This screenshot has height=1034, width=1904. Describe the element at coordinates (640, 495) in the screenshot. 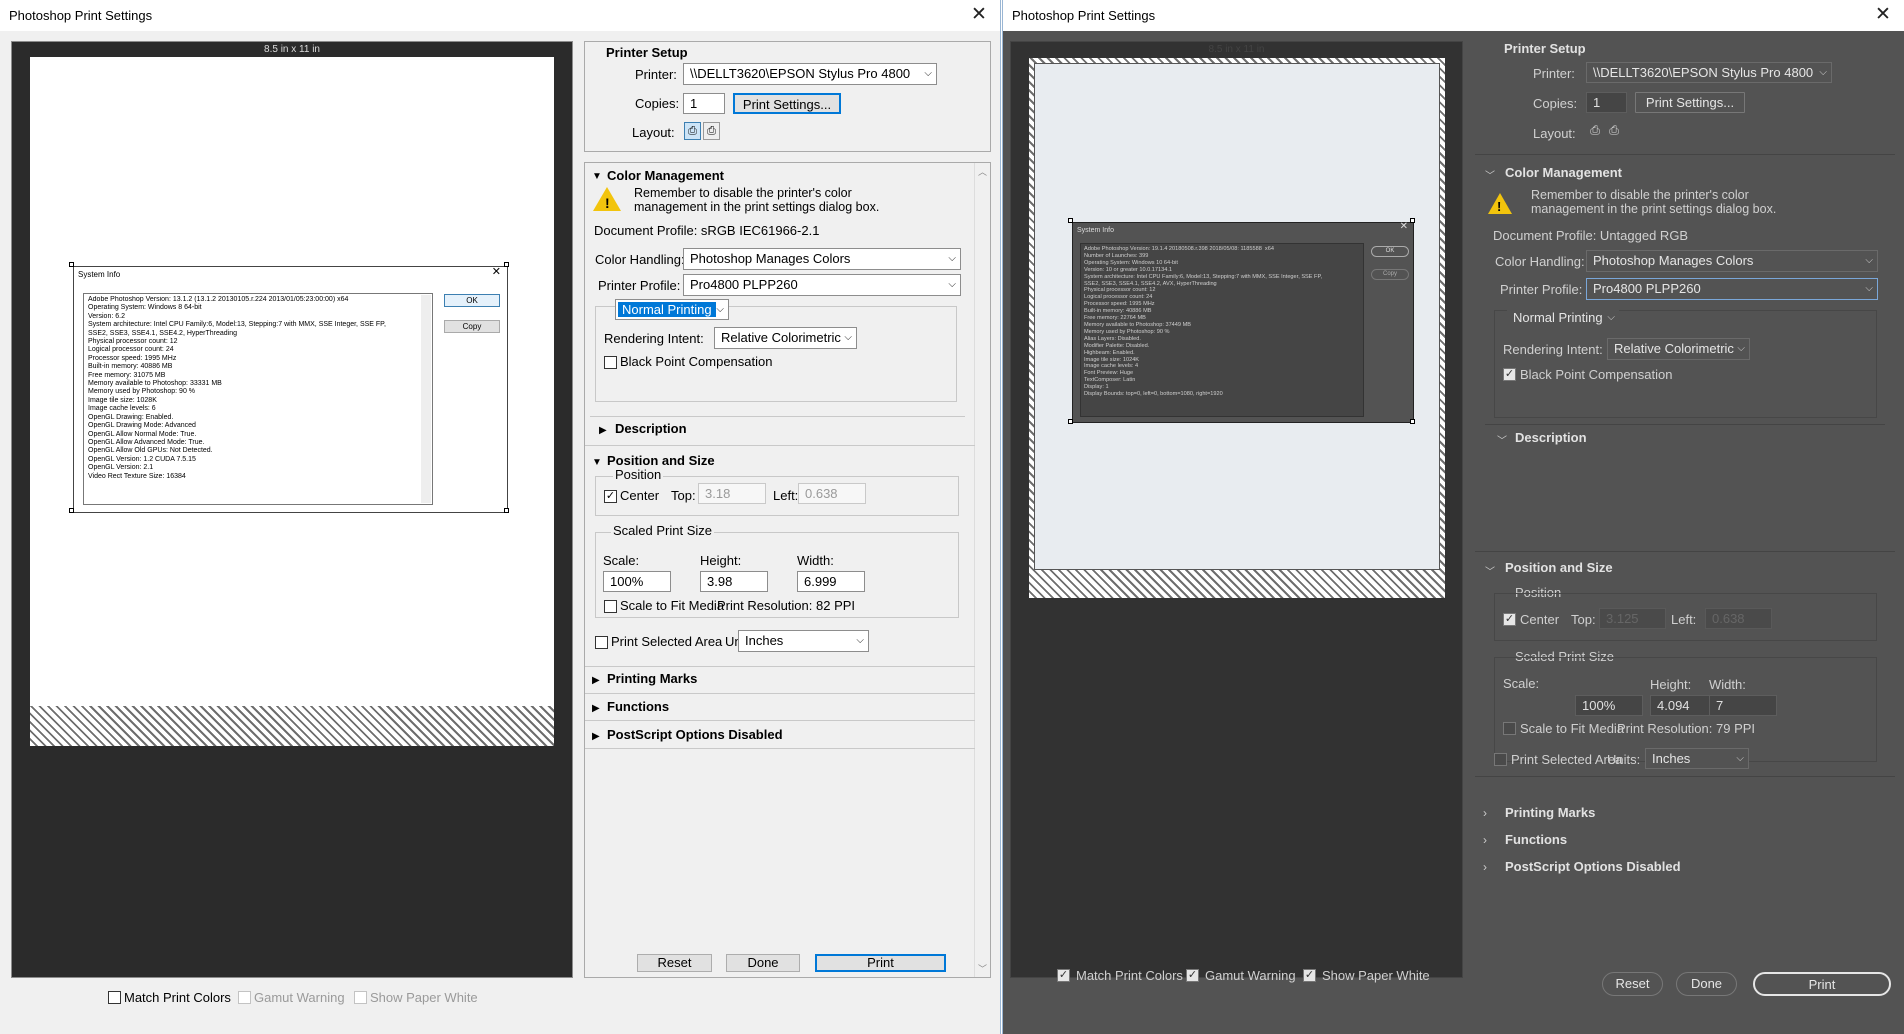

I see `center-label: Center` at that location.